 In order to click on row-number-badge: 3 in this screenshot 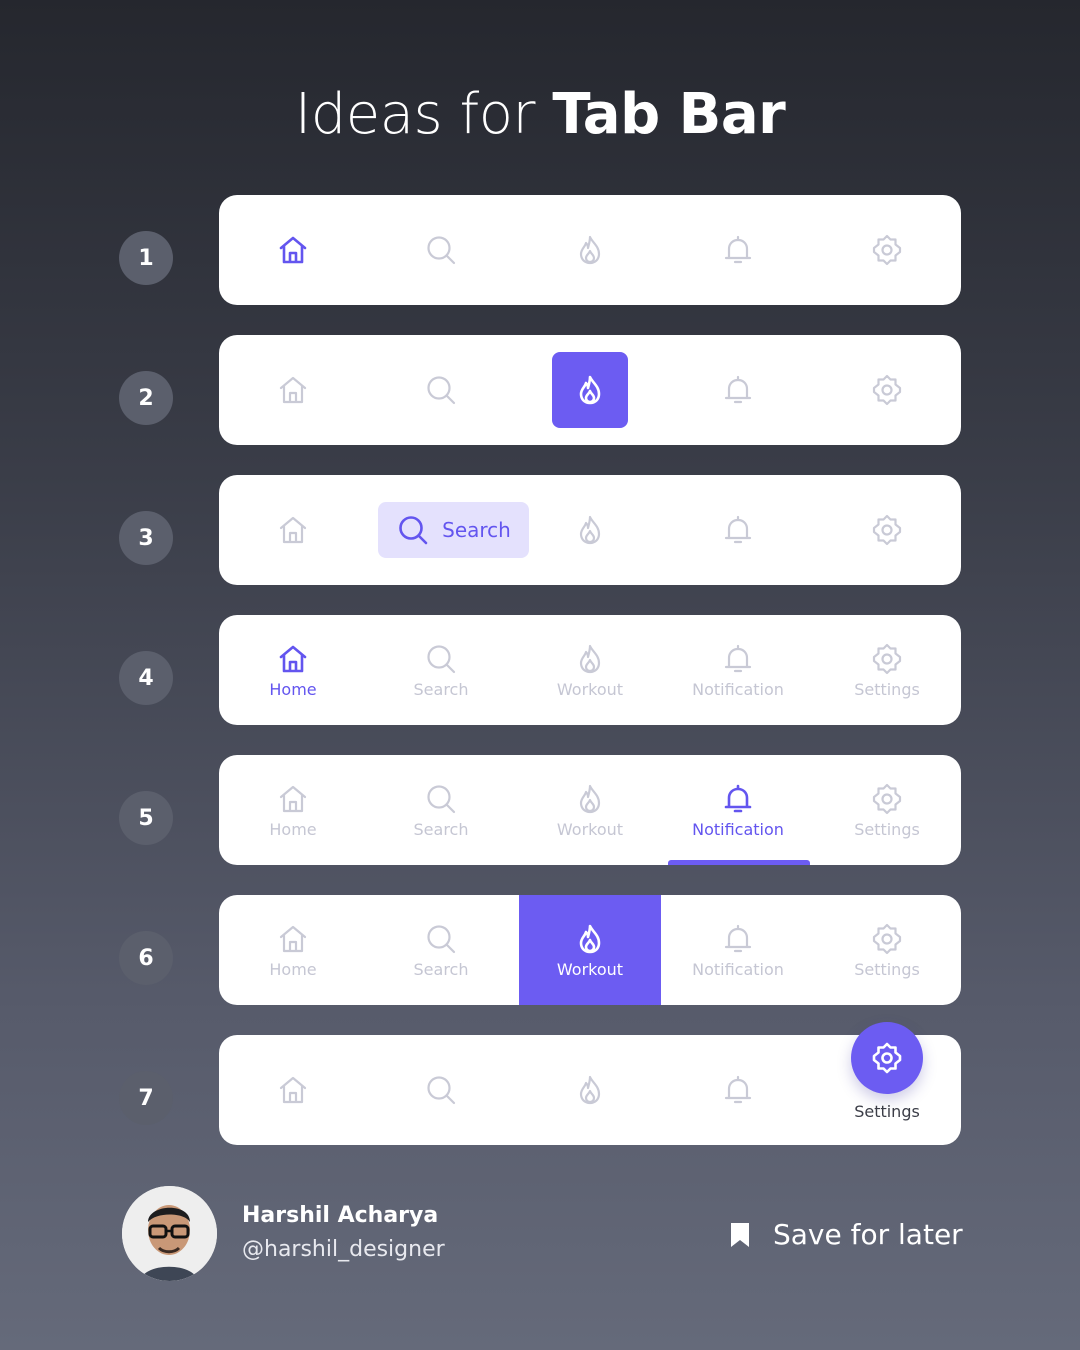, I will do `click(146, 538)`.